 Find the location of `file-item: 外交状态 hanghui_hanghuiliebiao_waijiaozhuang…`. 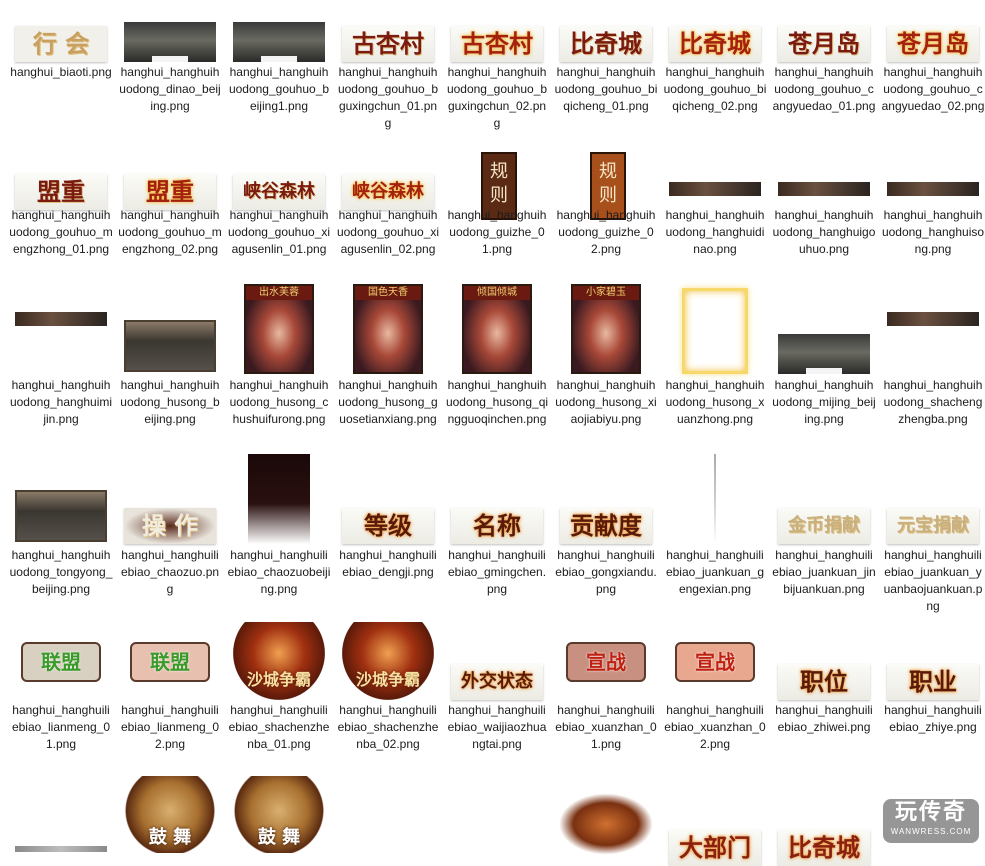

file-item: 外交状态 hanghui_hanghuiliebiao_waijiaozhuang… is located at coordinates (497, 688).